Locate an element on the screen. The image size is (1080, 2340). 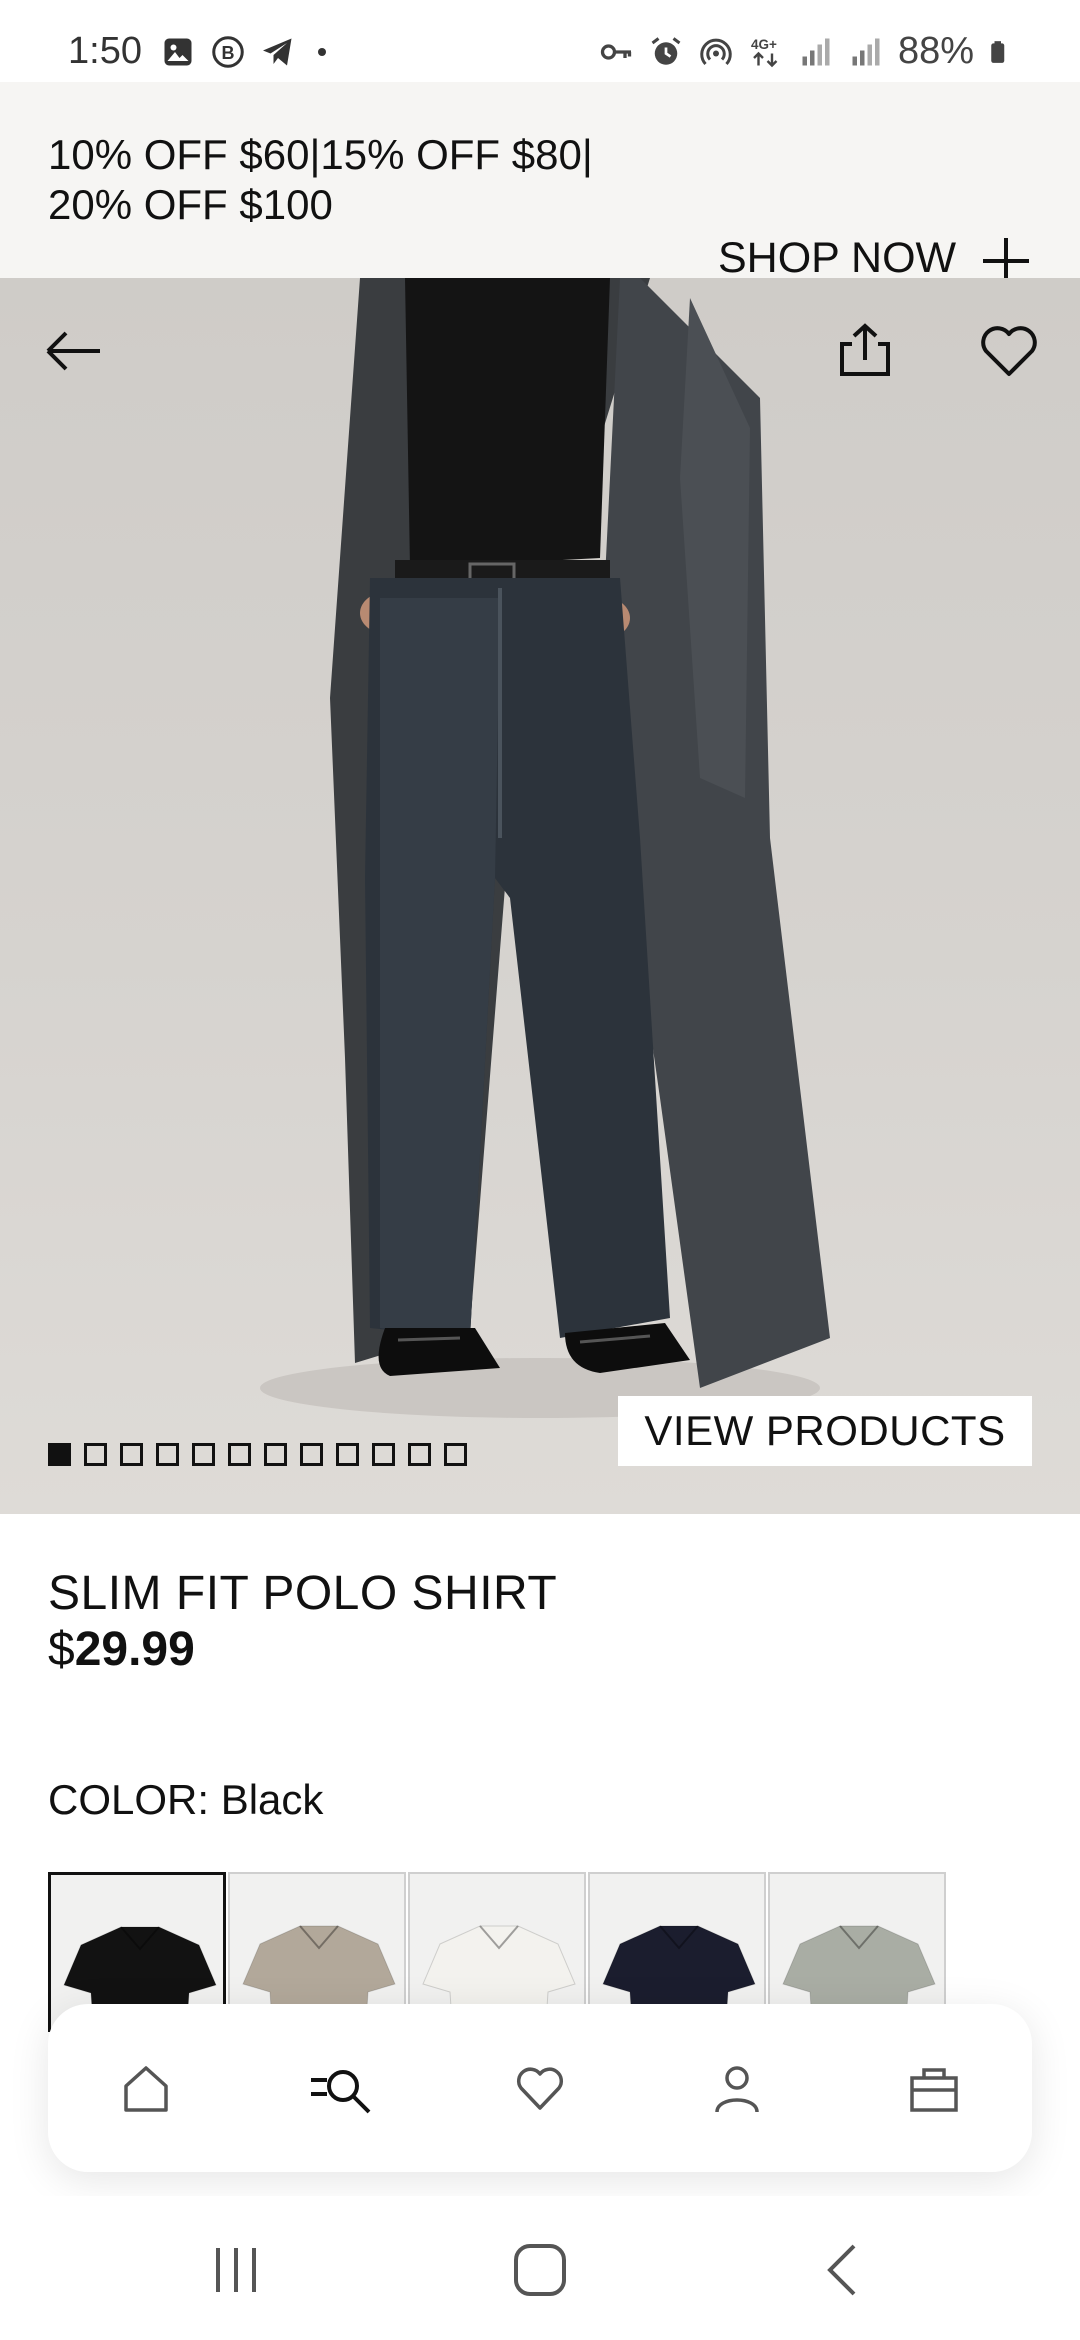
price-currency: $ is located at coordinates (61, 1649).